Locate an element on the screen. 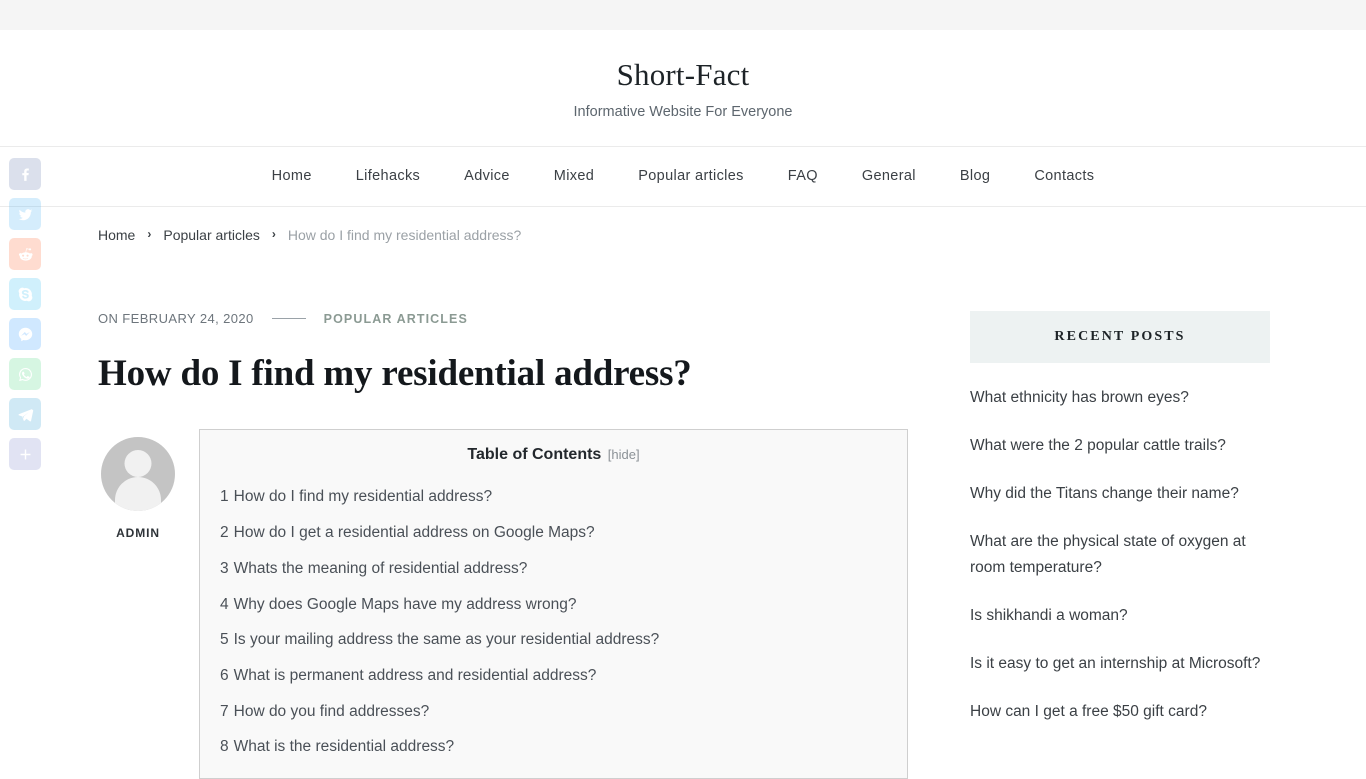  toc-toggle-button: [hide] is located at coordinates (624, 454).